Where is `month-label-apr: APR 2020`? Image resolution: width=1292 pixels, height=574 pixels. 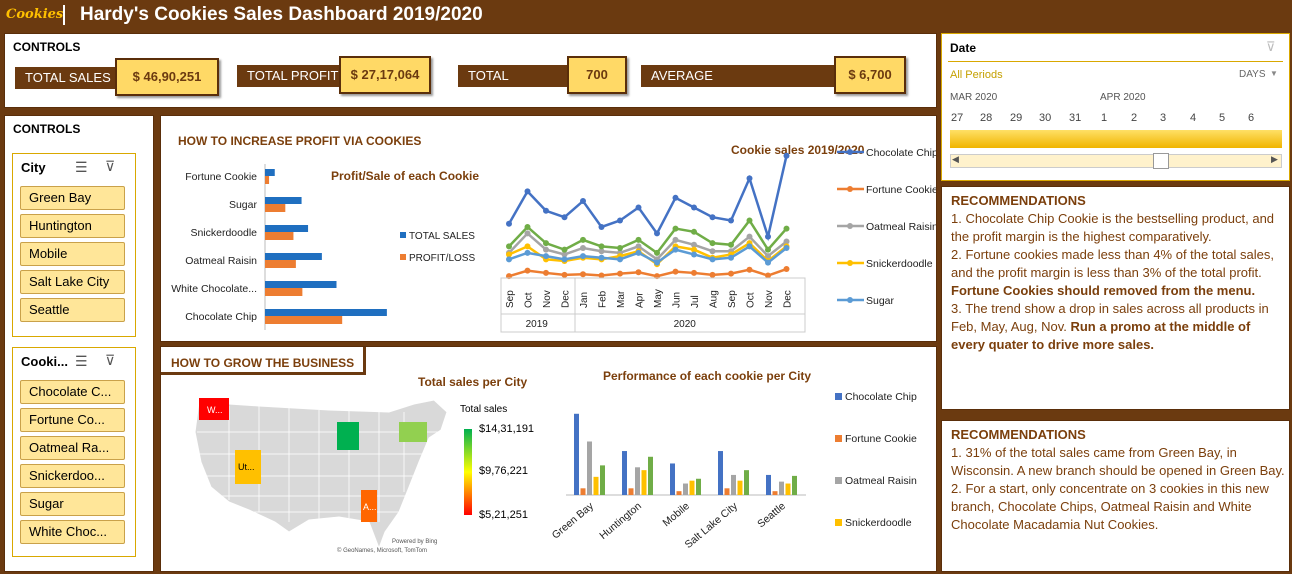 month-label-apr: APR 2020 is located at coordinates (1123, 97).